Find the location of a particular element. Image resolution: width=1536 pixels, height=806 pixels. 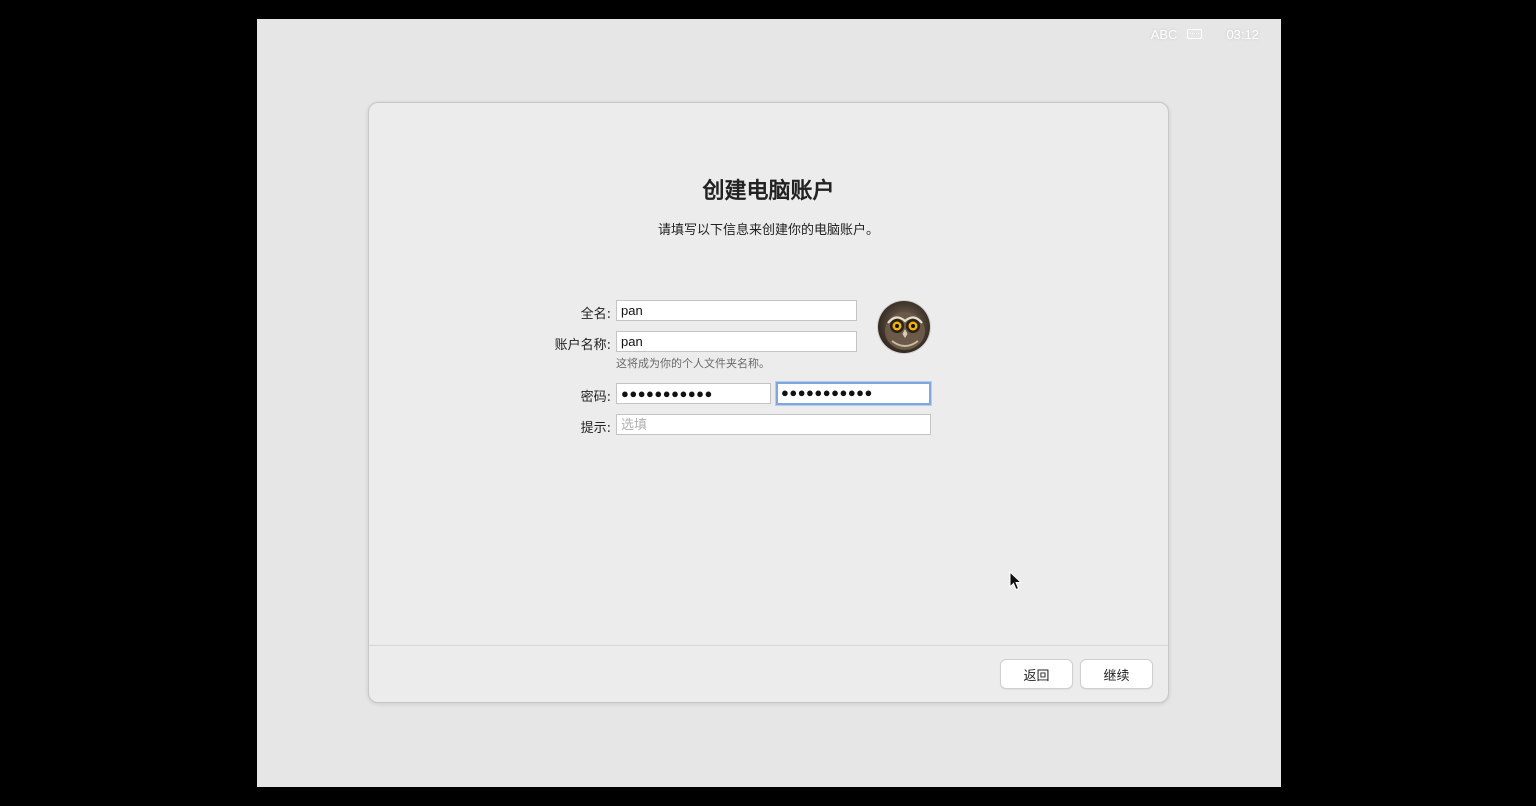

full-name-label: 全名: is located at coordinates (595, 314).